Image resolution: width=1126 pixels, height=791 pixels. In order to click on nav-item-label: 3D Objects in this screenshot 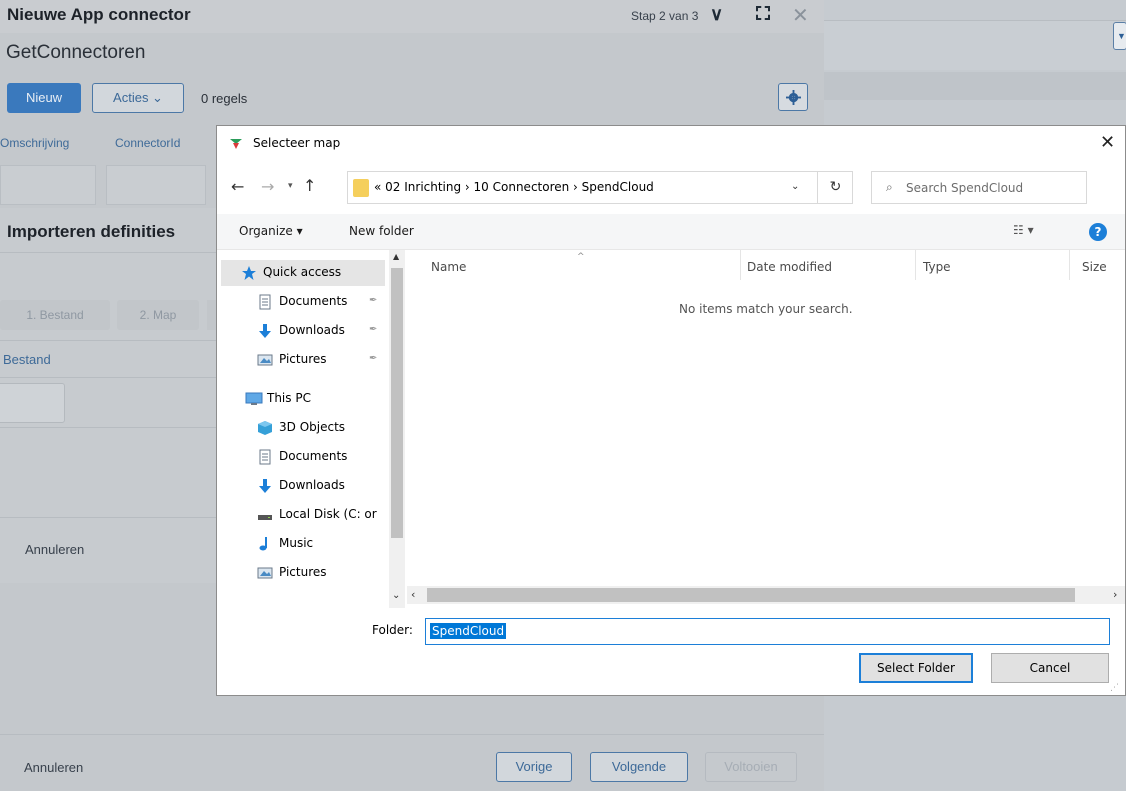, I will do `click(312, 427)`.